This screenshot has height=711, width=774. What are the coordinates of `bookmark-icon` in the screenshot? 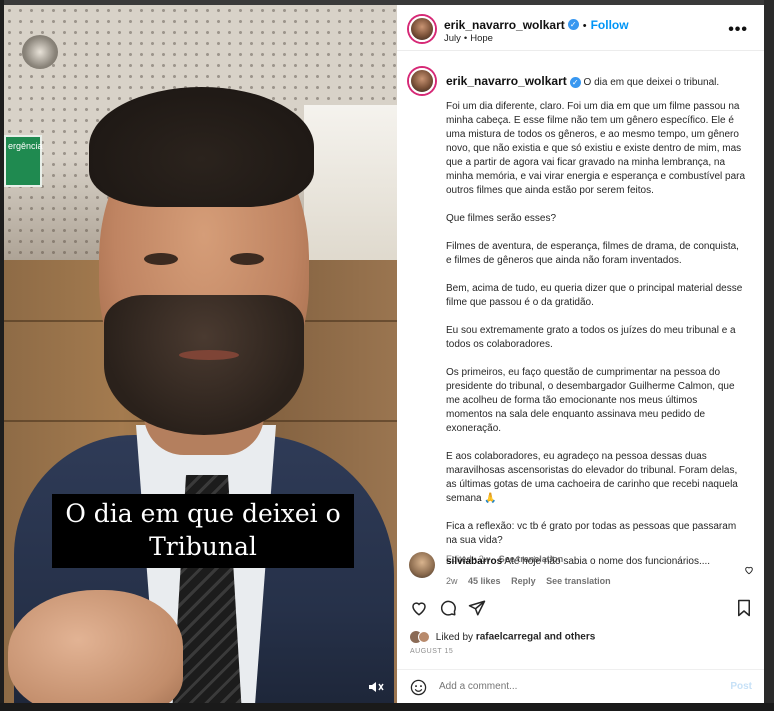 It's located at (744, 610).